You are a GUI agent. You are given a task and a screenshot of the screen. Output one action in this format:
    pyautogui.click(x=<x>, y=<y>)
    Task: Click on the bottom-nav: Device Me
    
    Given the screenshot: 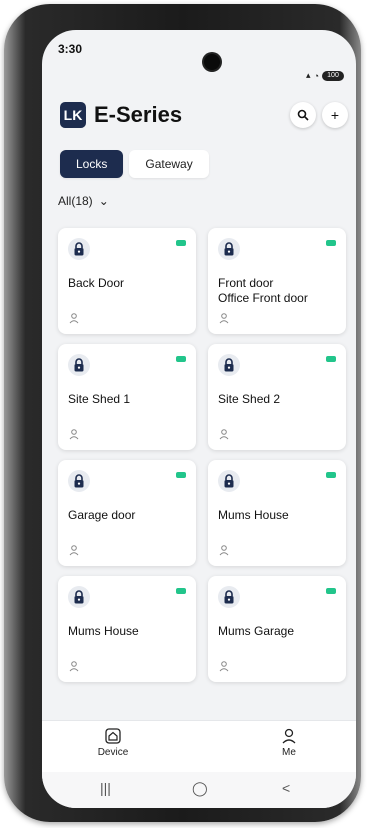 What is the action you would take?
    pyautogui.click(x=199, y=746)
    